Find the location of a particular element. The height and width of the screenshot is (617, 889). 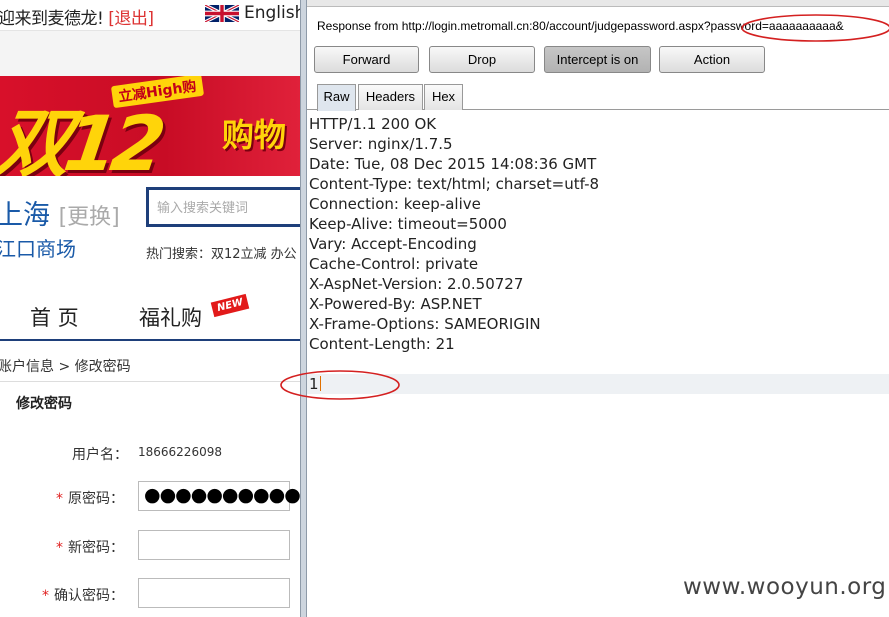

window-divider is located at coordinates (303, 308).